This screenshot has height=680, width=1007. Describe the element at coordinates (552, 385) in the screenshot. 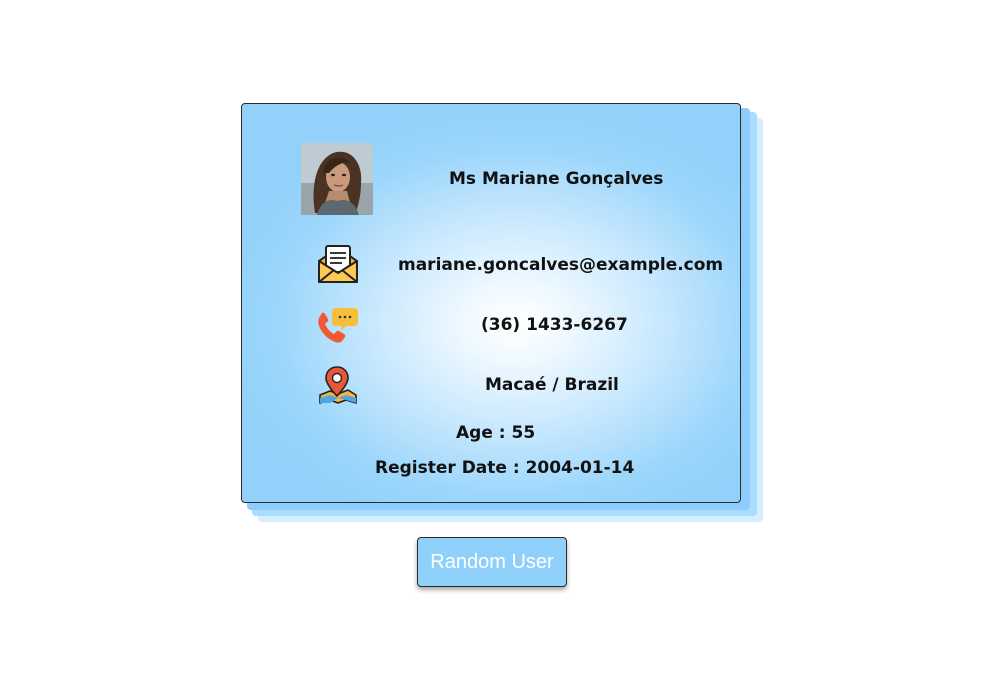

I see `user-location: Macaé / Brazil` at that location.